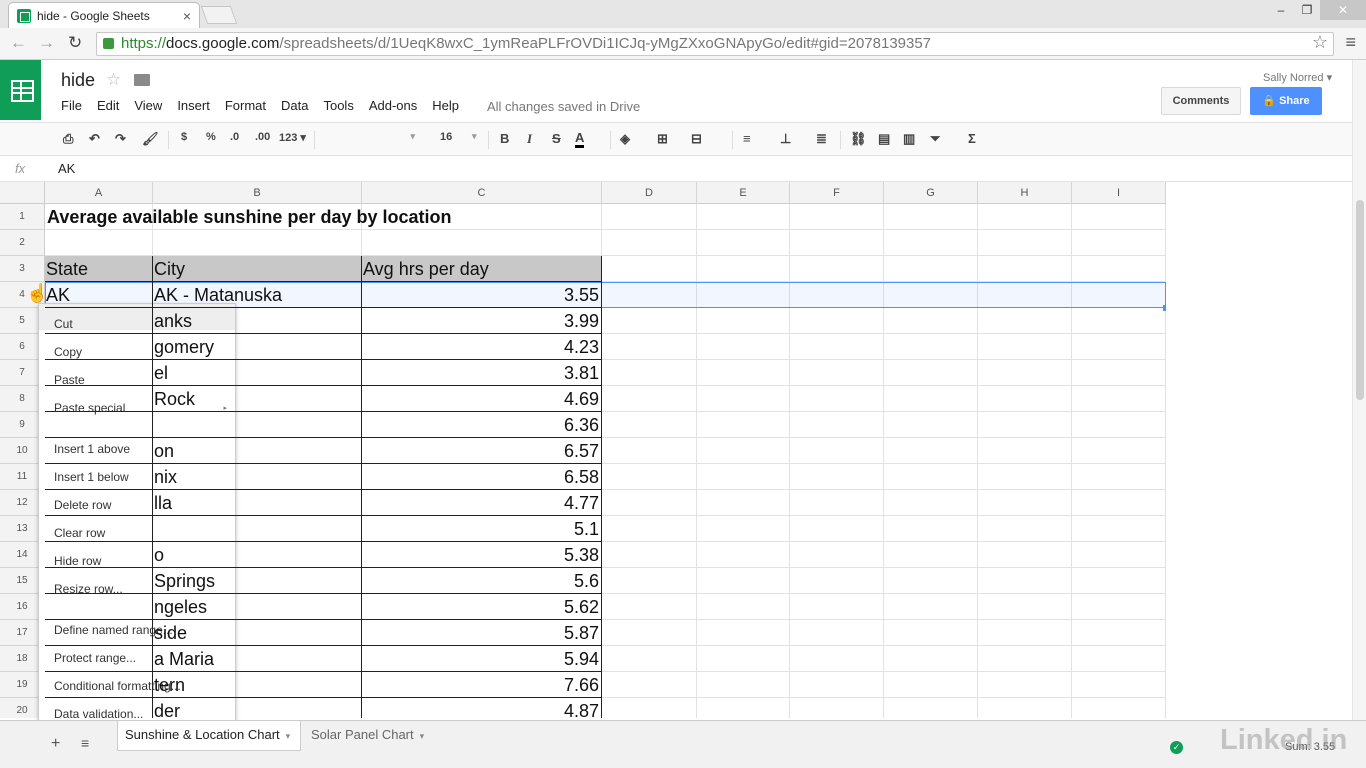 The image size is (1366, 768). What do you see at coordinates (257, 659) in the screenshot?
I see `cell-text: a Maria` at bounding box center [257, 659].